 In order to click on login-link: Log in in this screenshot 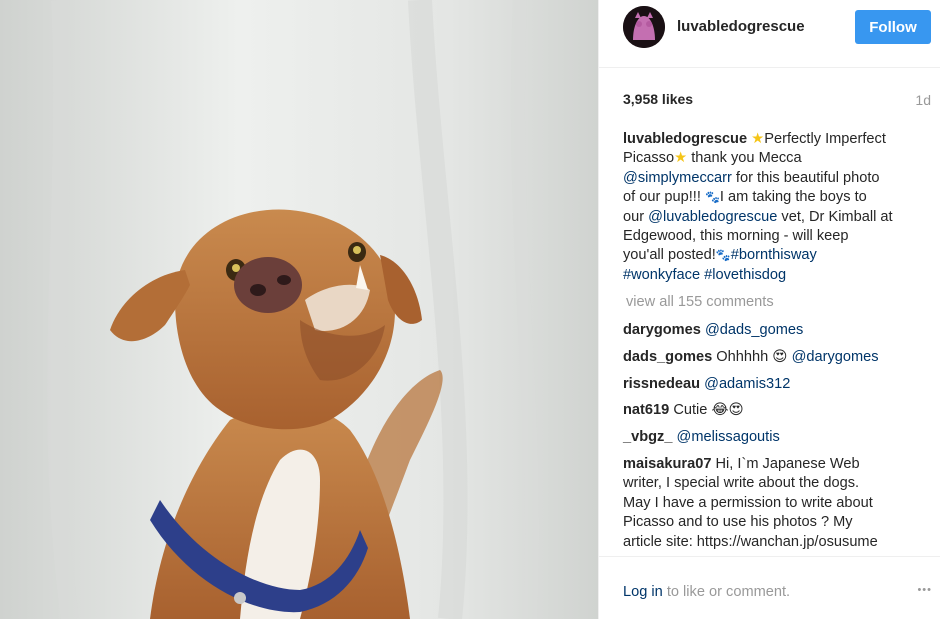, I will do `click(643, 592)`.